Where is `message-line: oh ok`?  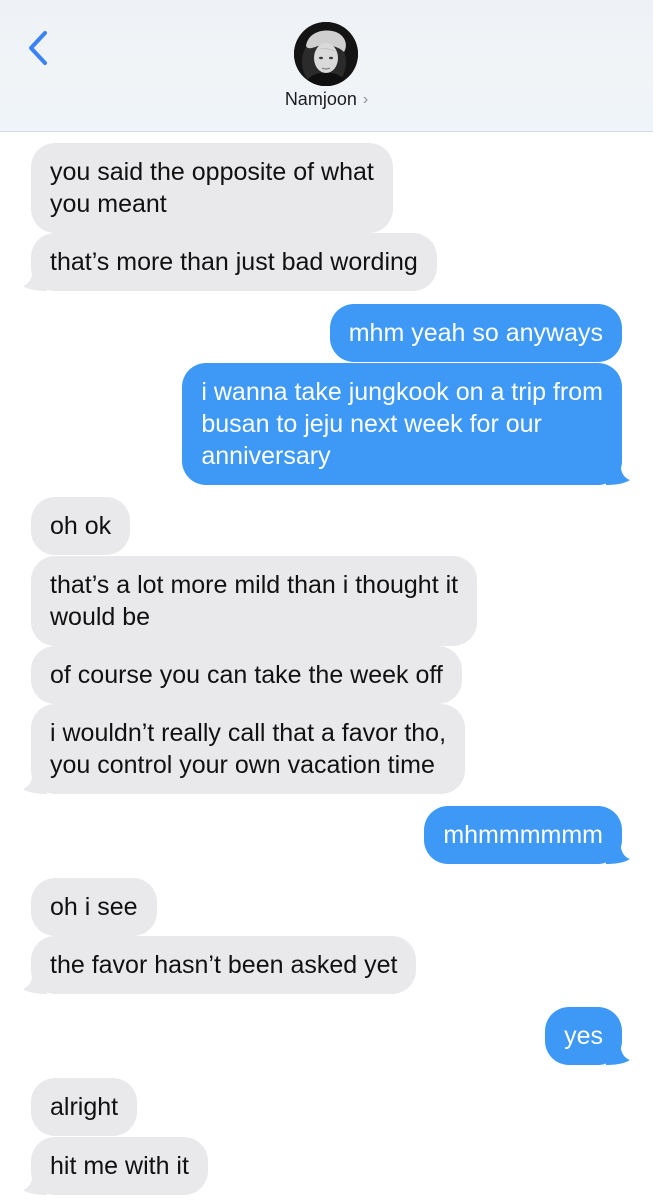 message-line: oh ok is located at coordinates (81, 526).